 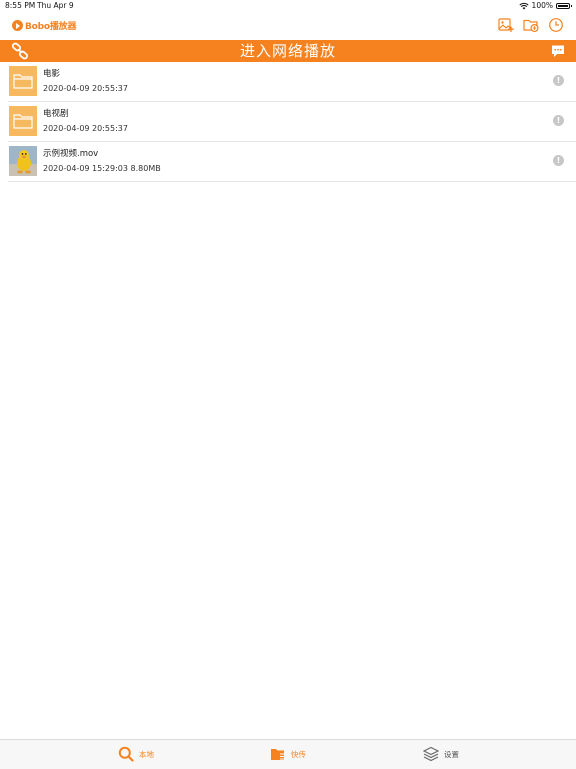 What do you see at coordinates (542, 5) in the screenshot?
I see `battery-percent: 100%` at bounding box center [542, 5].